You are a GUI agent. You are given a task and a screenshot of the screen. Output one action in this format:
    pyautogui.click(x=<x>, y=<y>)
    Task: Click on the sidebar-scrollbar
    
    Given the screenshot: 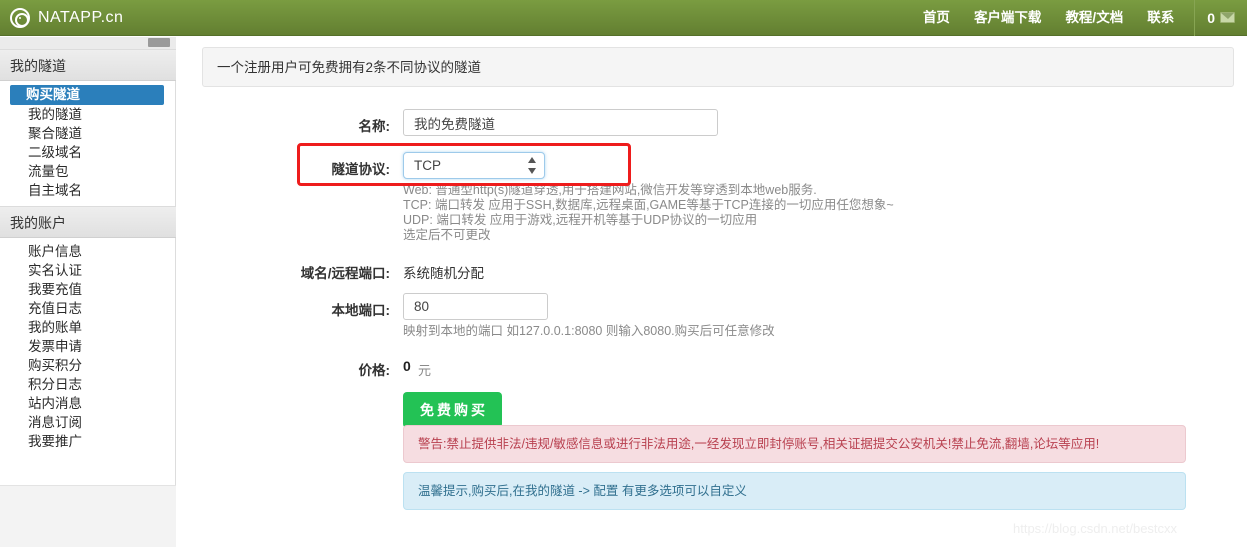 What is the action you would take?
    pyautogui.click(x=88, y=43)
    